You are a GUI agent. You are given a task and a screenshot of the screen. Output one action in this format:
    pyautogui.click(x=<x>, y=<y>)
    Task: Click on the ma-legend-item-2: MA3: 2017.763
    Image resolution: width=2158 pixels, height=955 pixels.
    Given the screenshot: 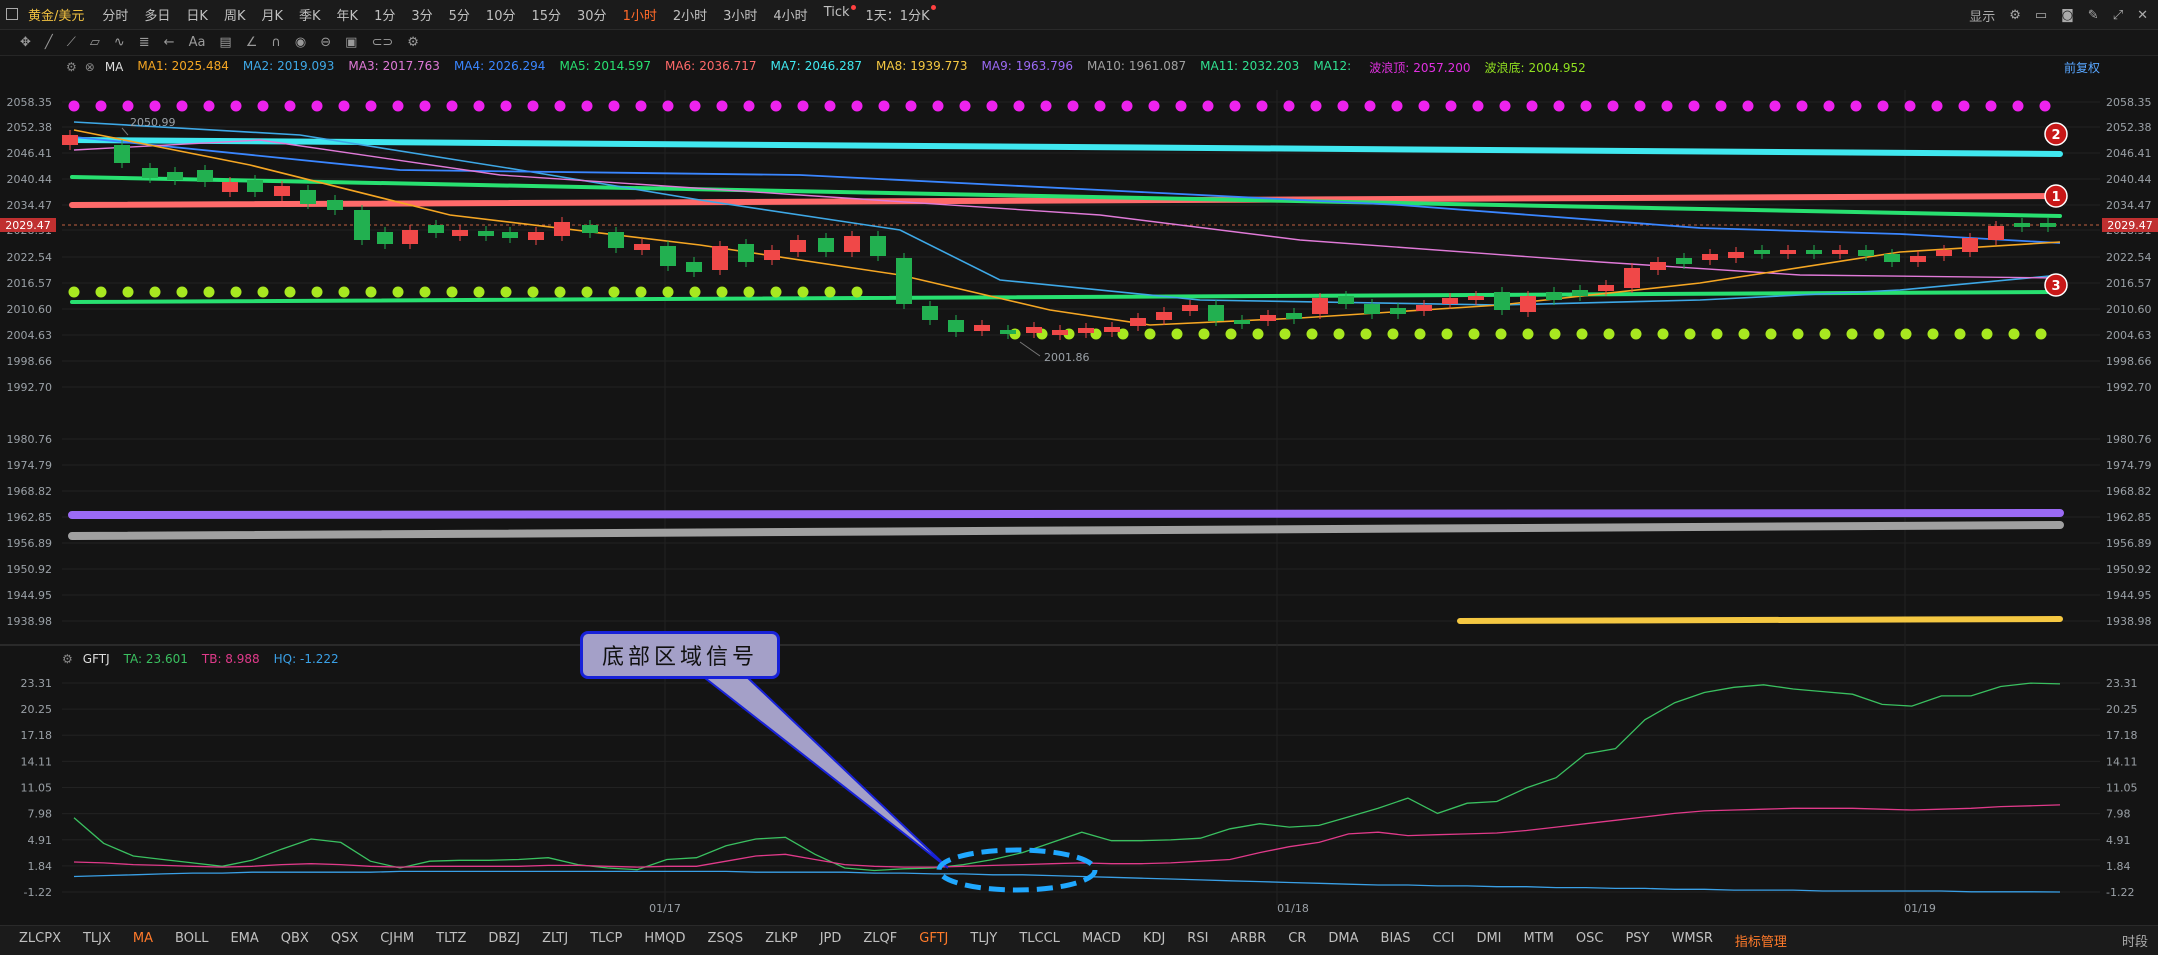 What is the action you would take?
    pyautogui.click(x=394, y=67)
    